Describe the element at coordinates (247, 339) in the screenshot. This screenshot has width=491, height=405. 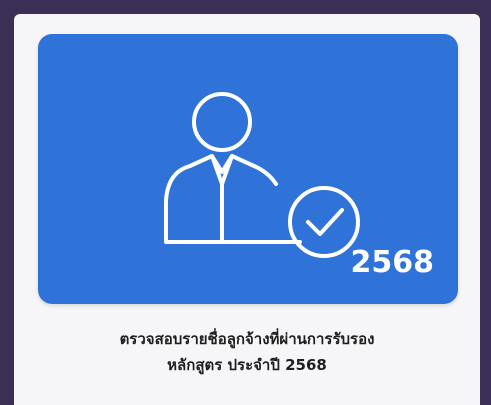
I see `caption-line-1: ตรวจสอบรายชื่อลูกจ้างที่ผ่านการรับรอง` at that location.